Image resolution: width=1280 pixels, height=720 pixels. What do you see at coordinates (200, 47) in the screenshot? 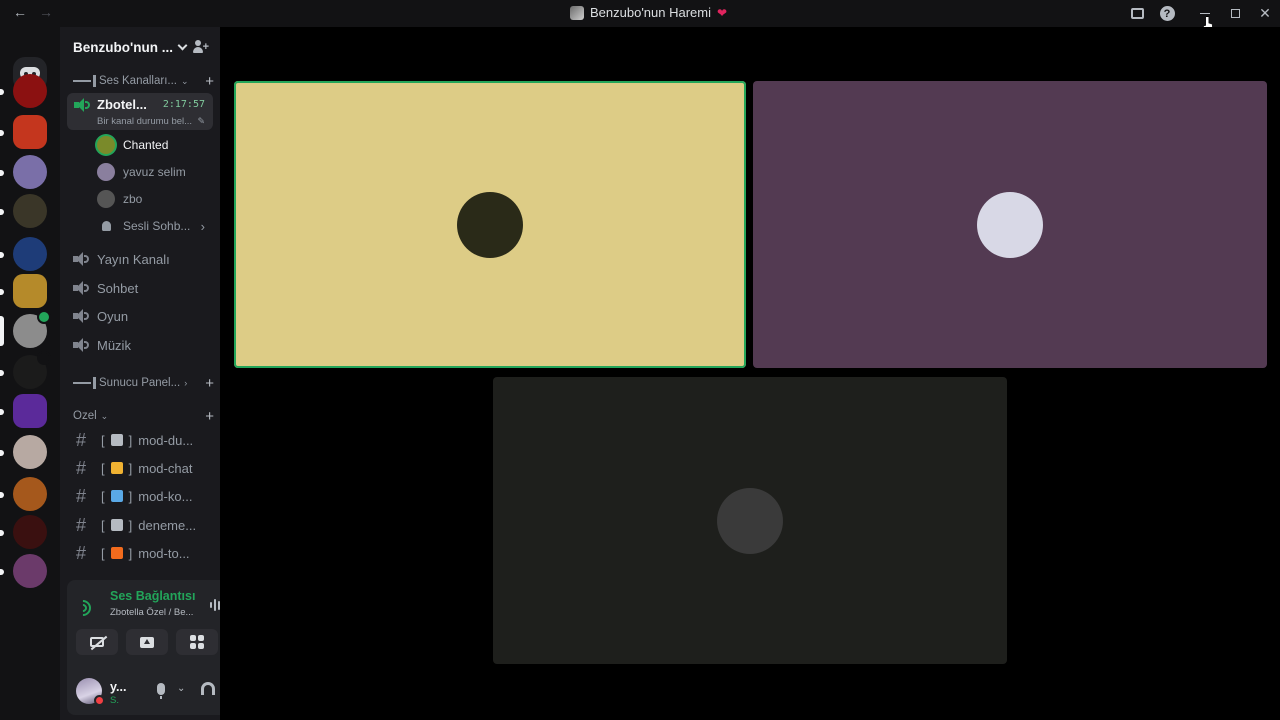
I see `add-user-icon: +` at bounding box center [200, 47].